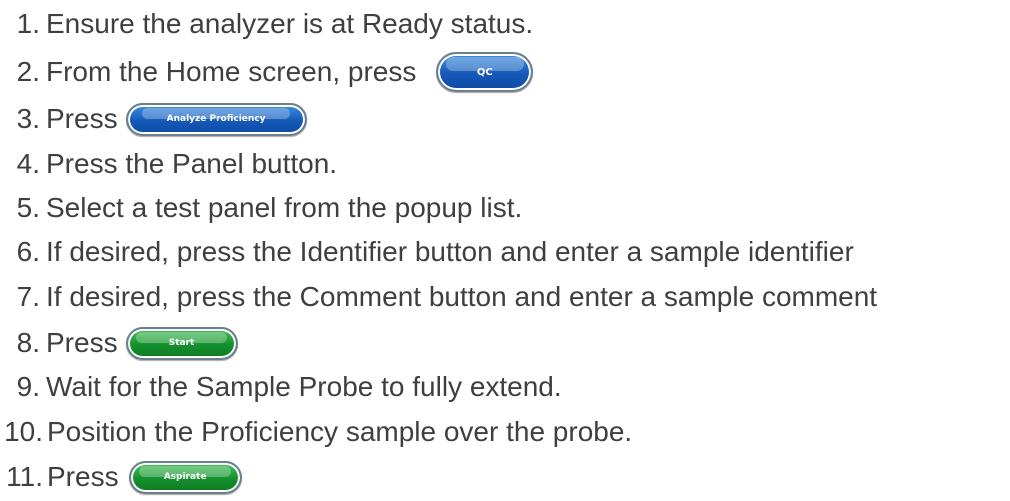 Image resolution: width=1010 pixels, height=501 pixels. What do you see at coordinates (28, 251) in the screenshot?
I see `step-number: 6.` at bounding box center [28, 251].